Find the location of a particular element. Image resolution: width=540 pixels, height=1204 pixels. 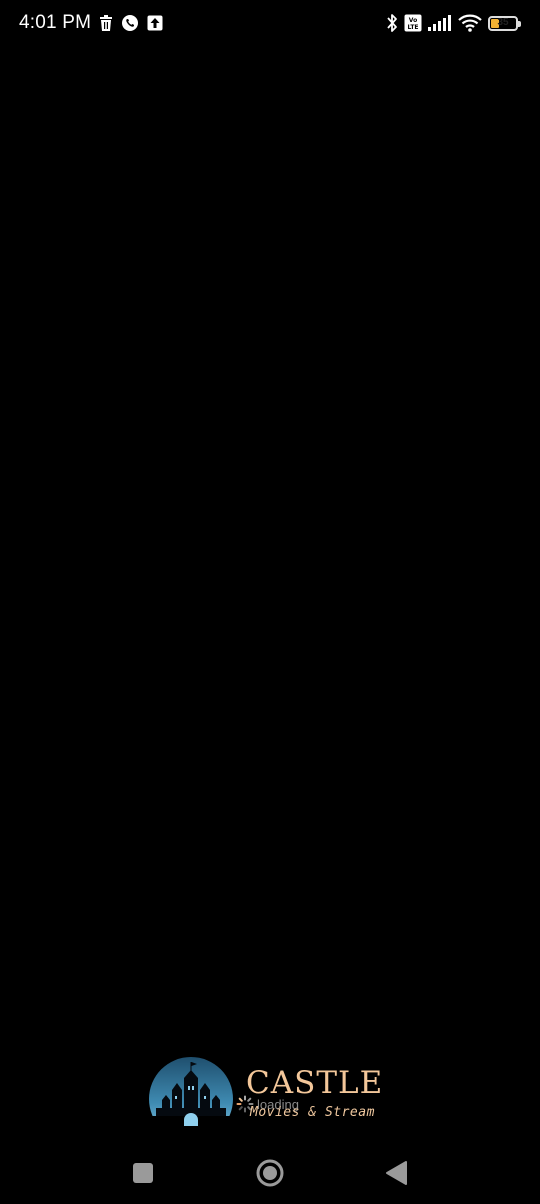

home-button is located at coordinates (270, 1173).